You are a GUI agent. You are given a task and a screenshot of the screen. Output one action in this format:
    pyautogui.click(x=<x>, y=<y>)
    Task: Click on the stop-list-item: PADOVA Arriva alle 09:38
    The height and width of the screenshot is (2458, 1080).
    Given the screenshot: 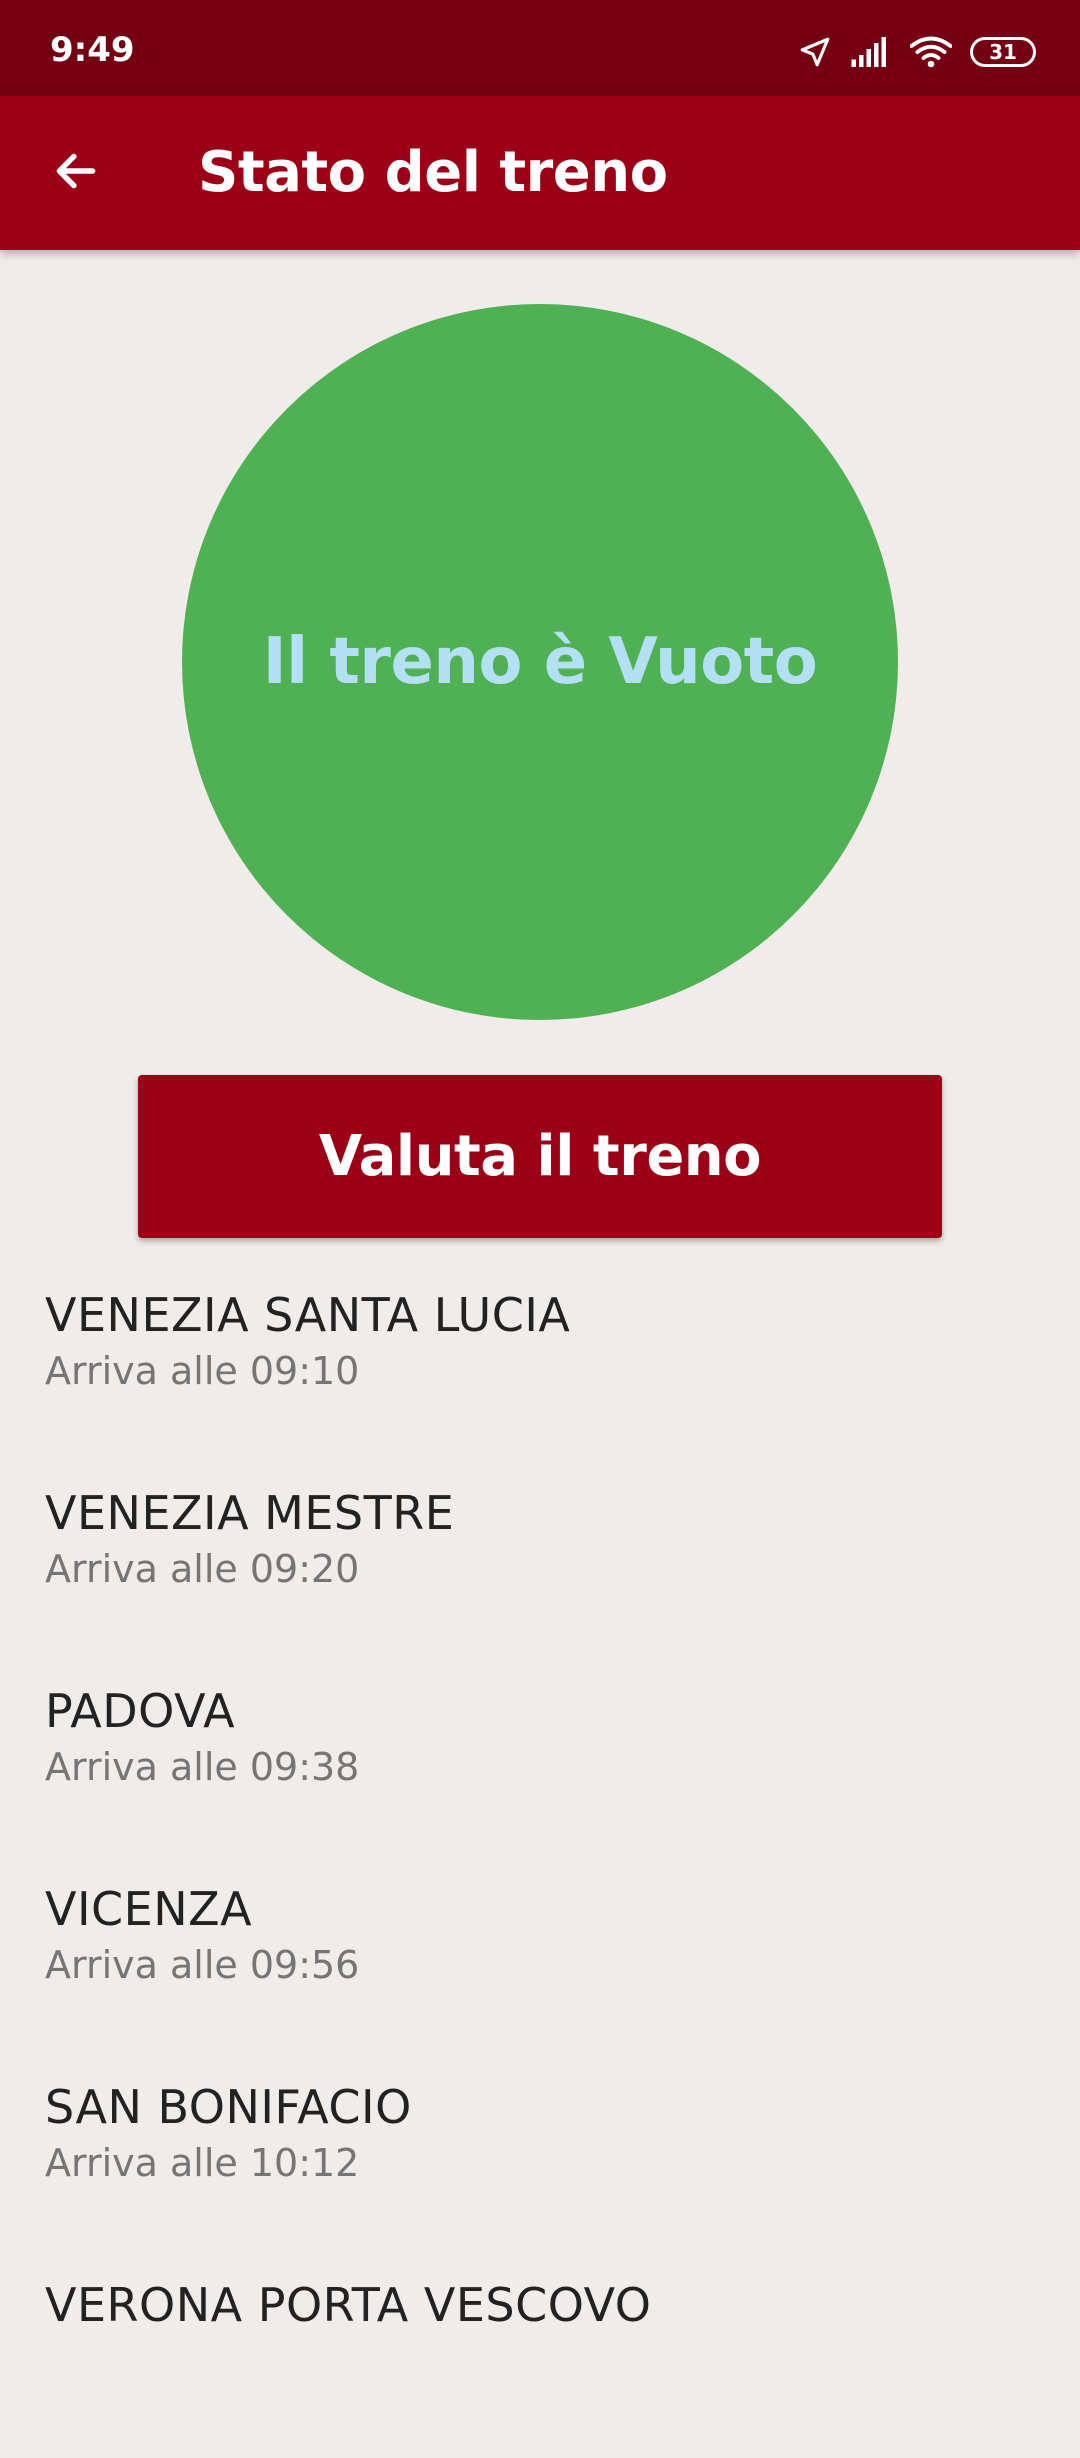 What is the action you would take?
    pyautogui.click(x=540, y=1765)
    